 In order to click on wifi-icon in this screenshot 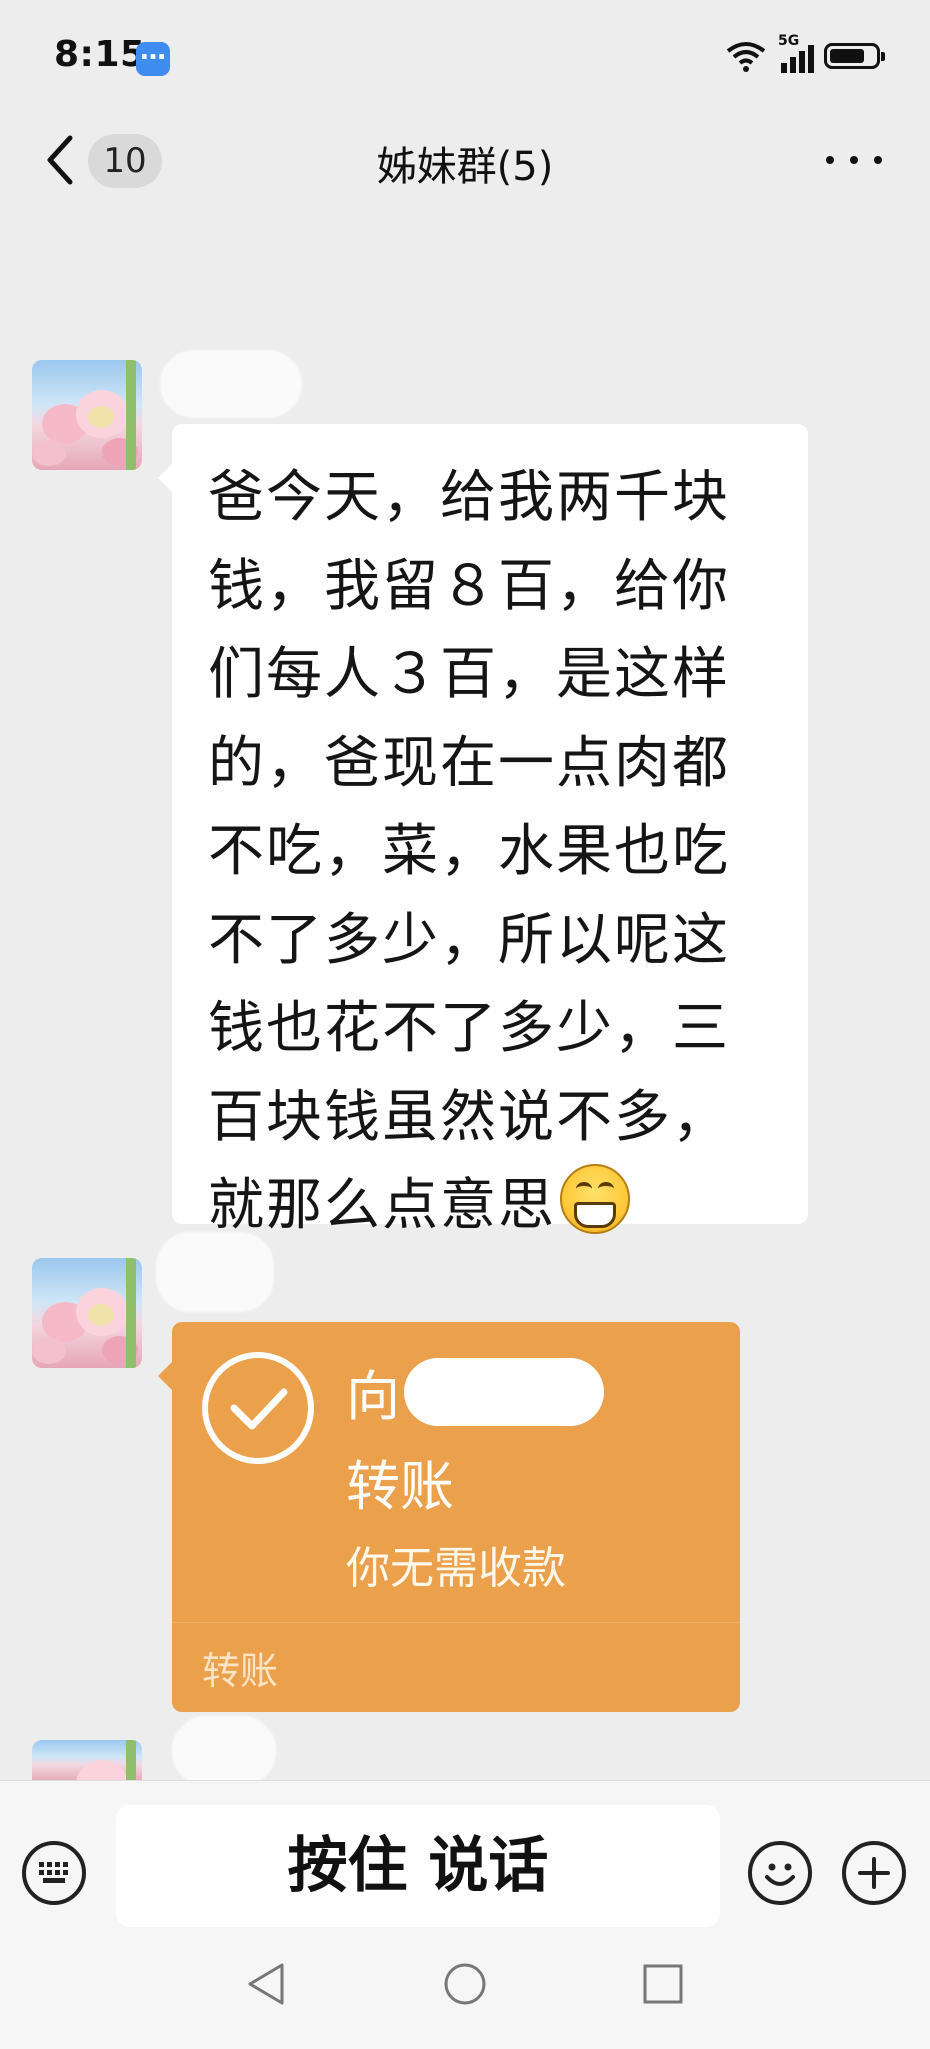, I will do `click(746, 57)`.